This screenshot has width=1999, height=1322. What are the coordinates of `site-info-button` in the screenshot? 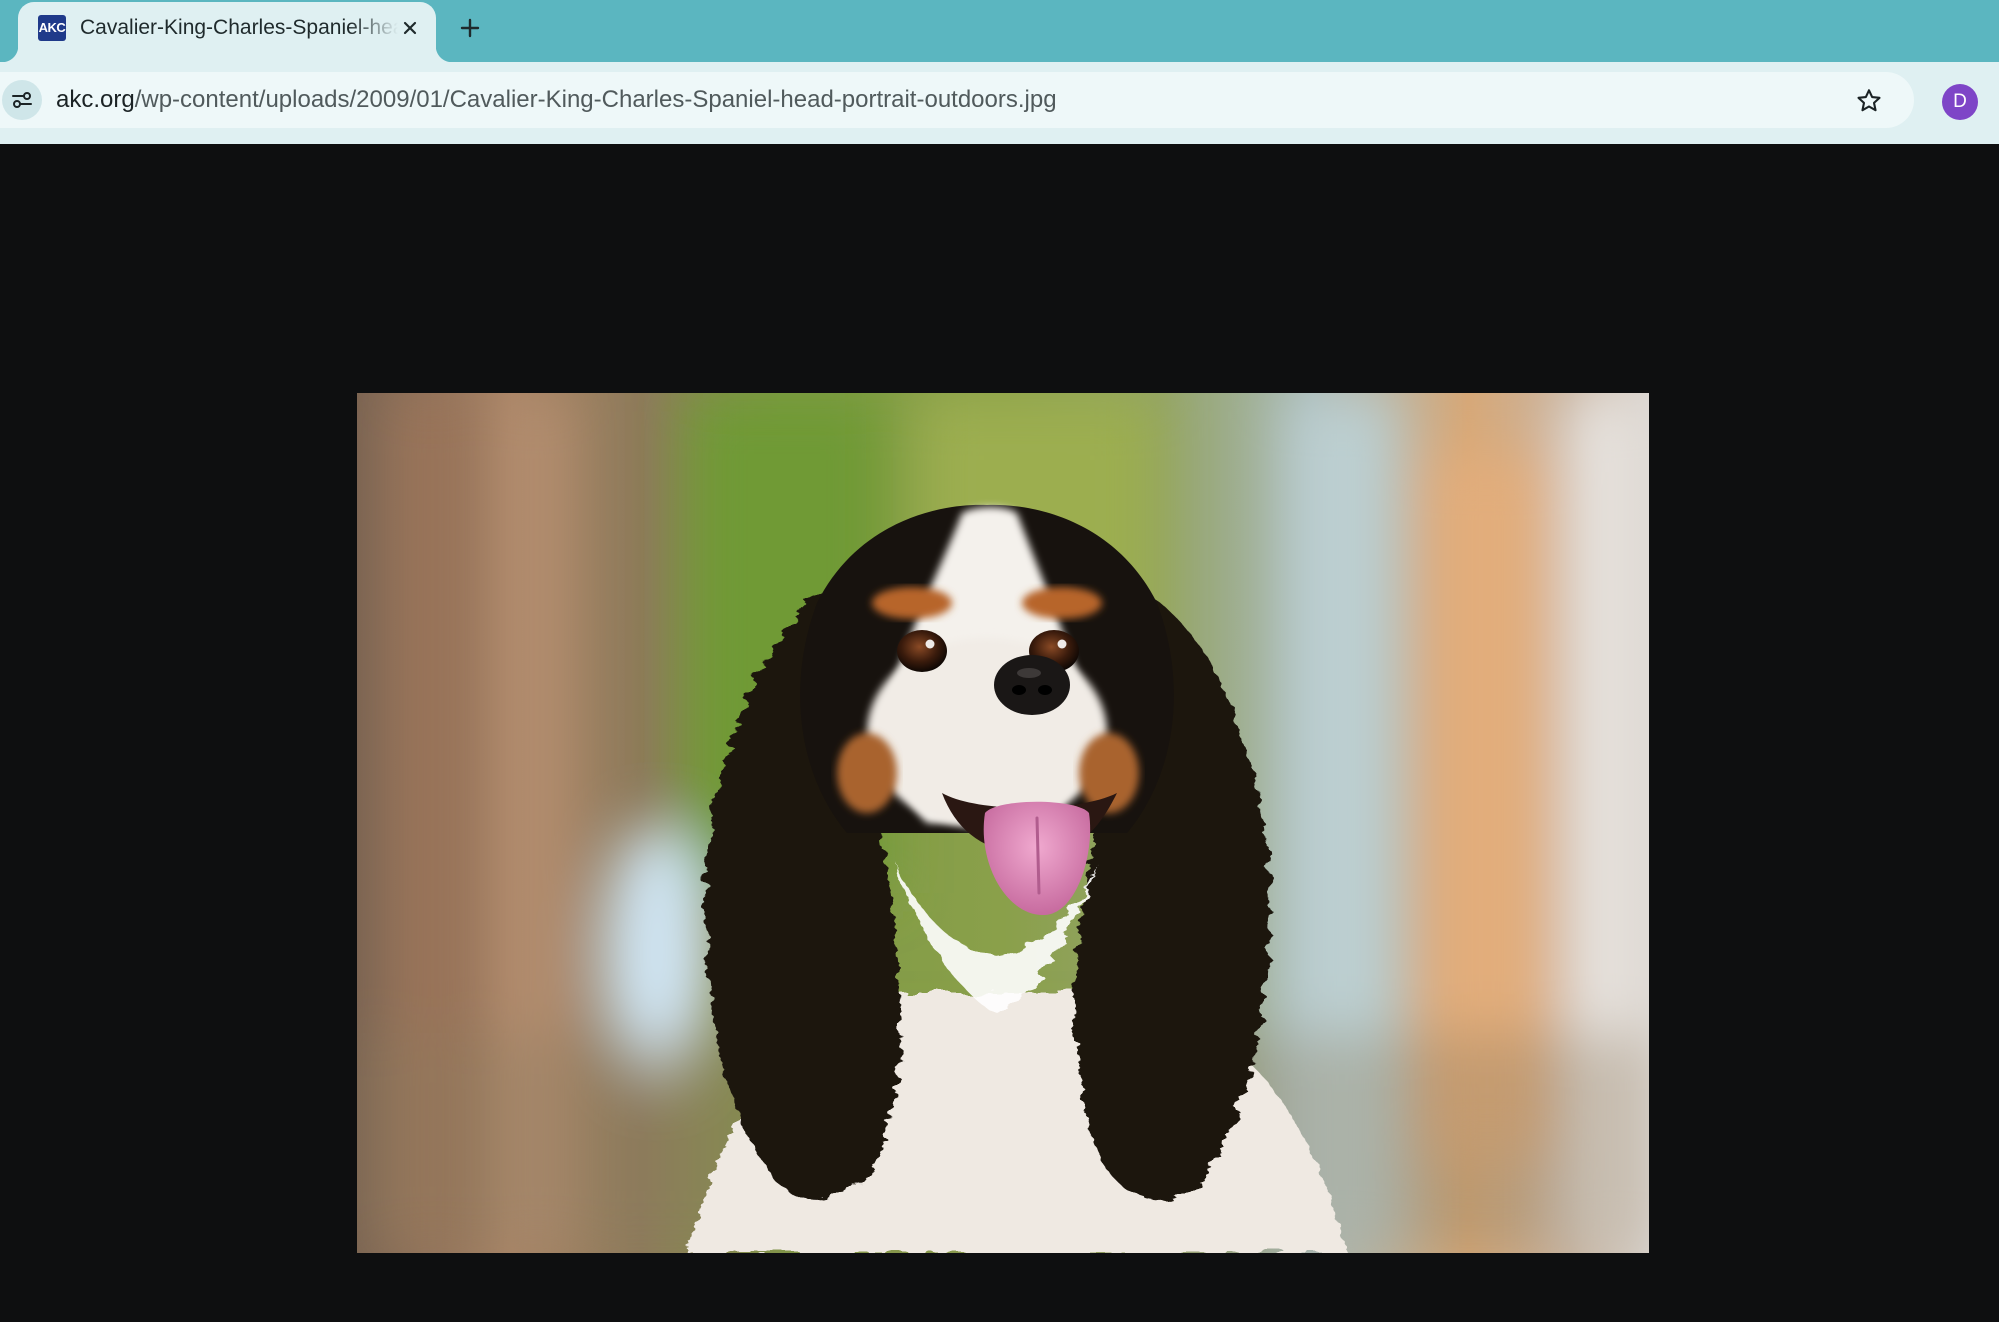 It's located at (22, 100).